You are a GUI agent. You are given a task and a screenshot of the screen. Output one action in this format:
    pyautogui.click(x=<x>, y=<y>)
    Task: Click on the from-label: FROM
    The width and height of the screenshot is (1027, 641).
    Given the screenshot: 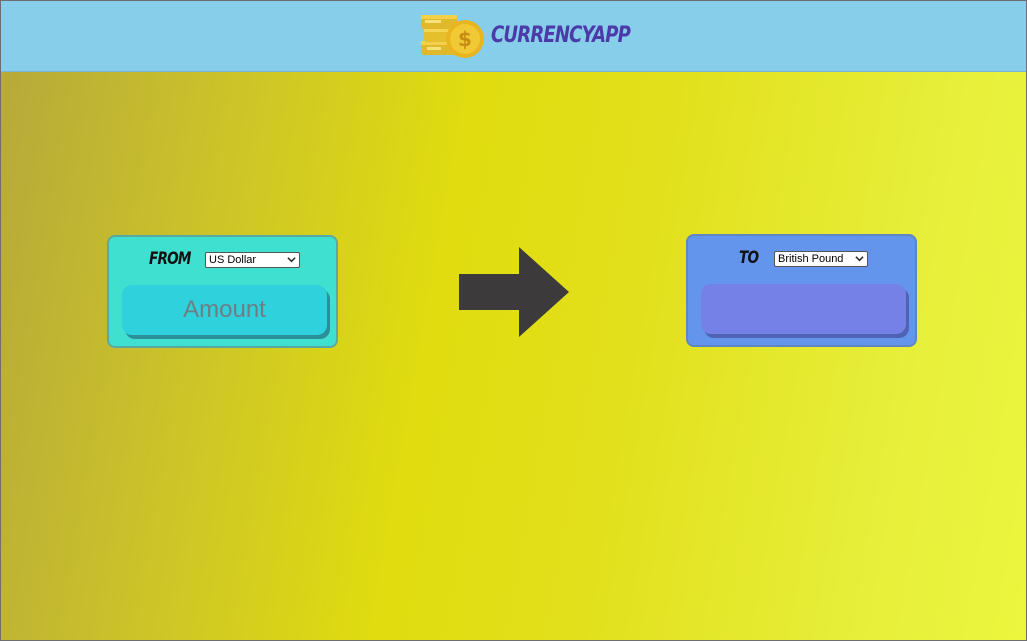 What is the action you would take?
    pyautogui.click(x=170, y=259)
    